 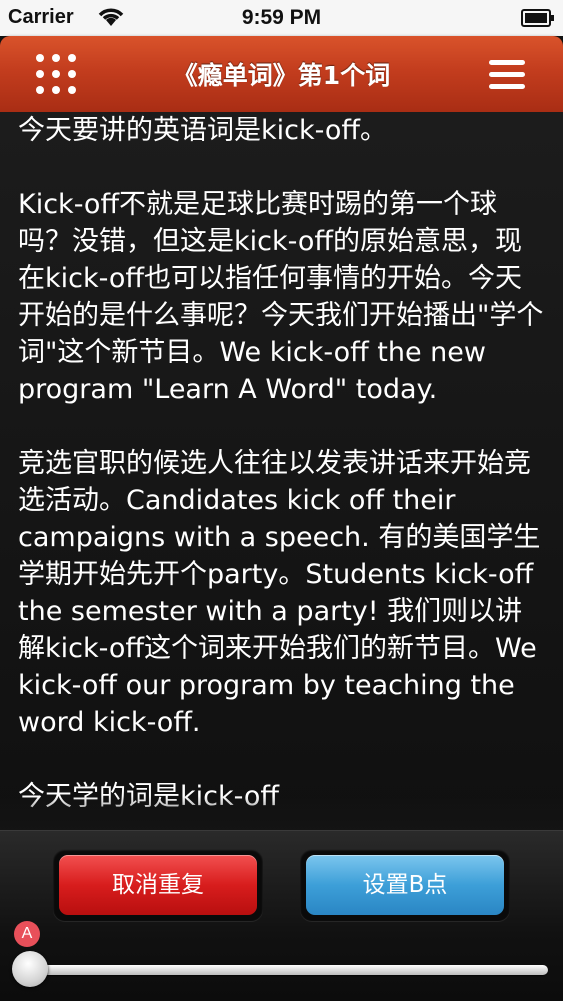 I want to click on progress-slider, so click(x=283, y=970).